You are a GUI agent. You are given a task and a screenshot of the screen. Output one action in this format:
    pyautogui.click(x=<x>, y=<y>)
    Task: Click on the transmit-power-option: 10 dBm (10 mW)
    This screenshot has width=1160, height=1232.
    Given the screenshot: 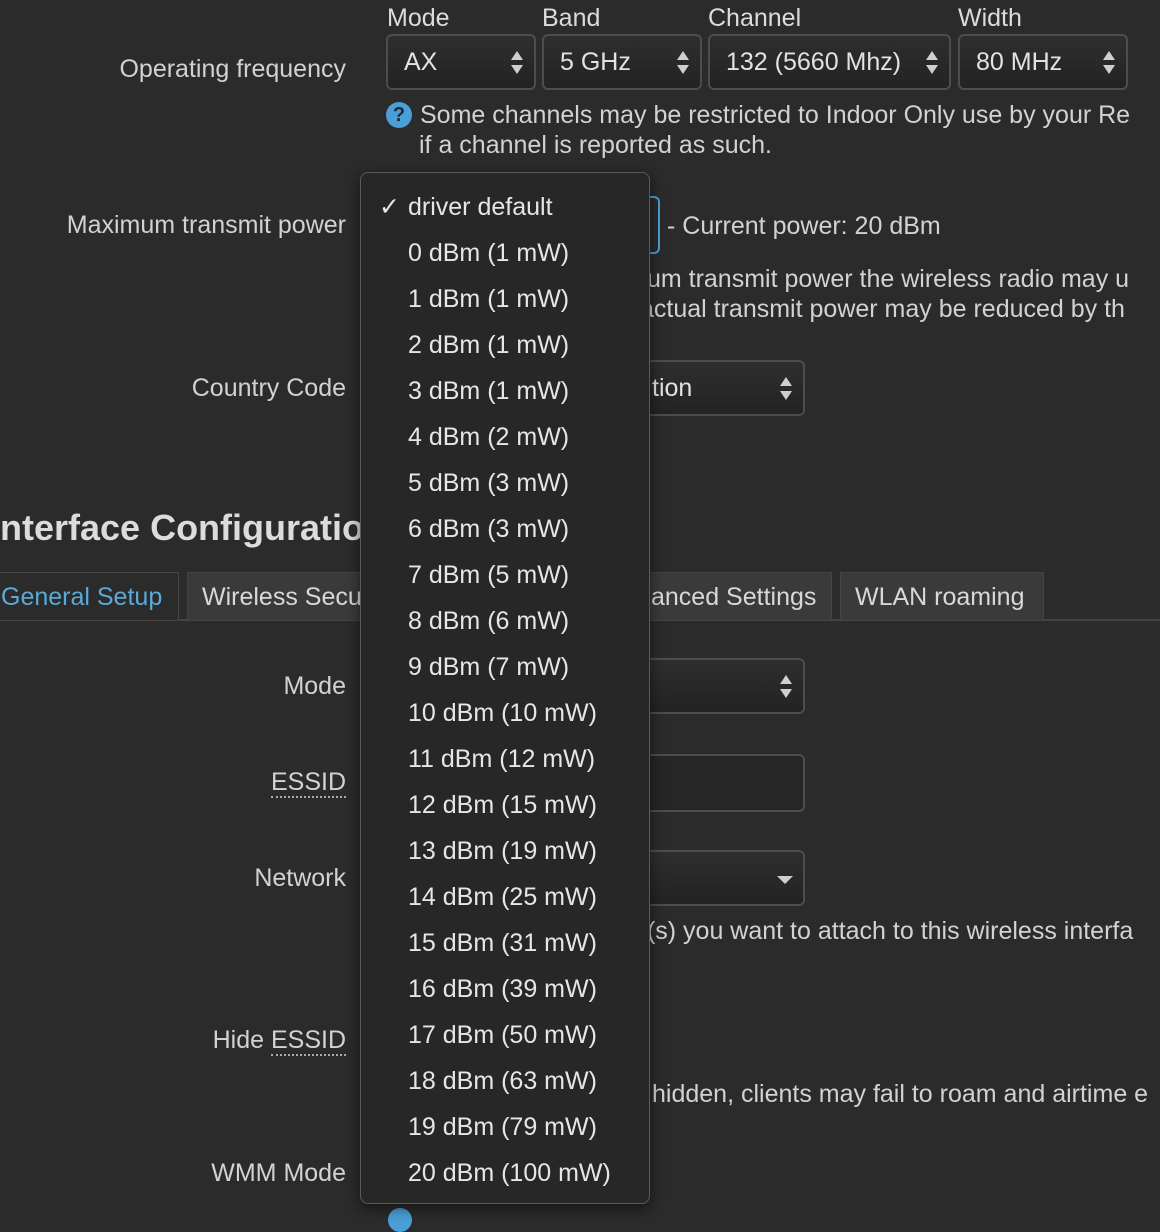 What is the action you would take?
    pyautogui.click(x=505, y=713)
    